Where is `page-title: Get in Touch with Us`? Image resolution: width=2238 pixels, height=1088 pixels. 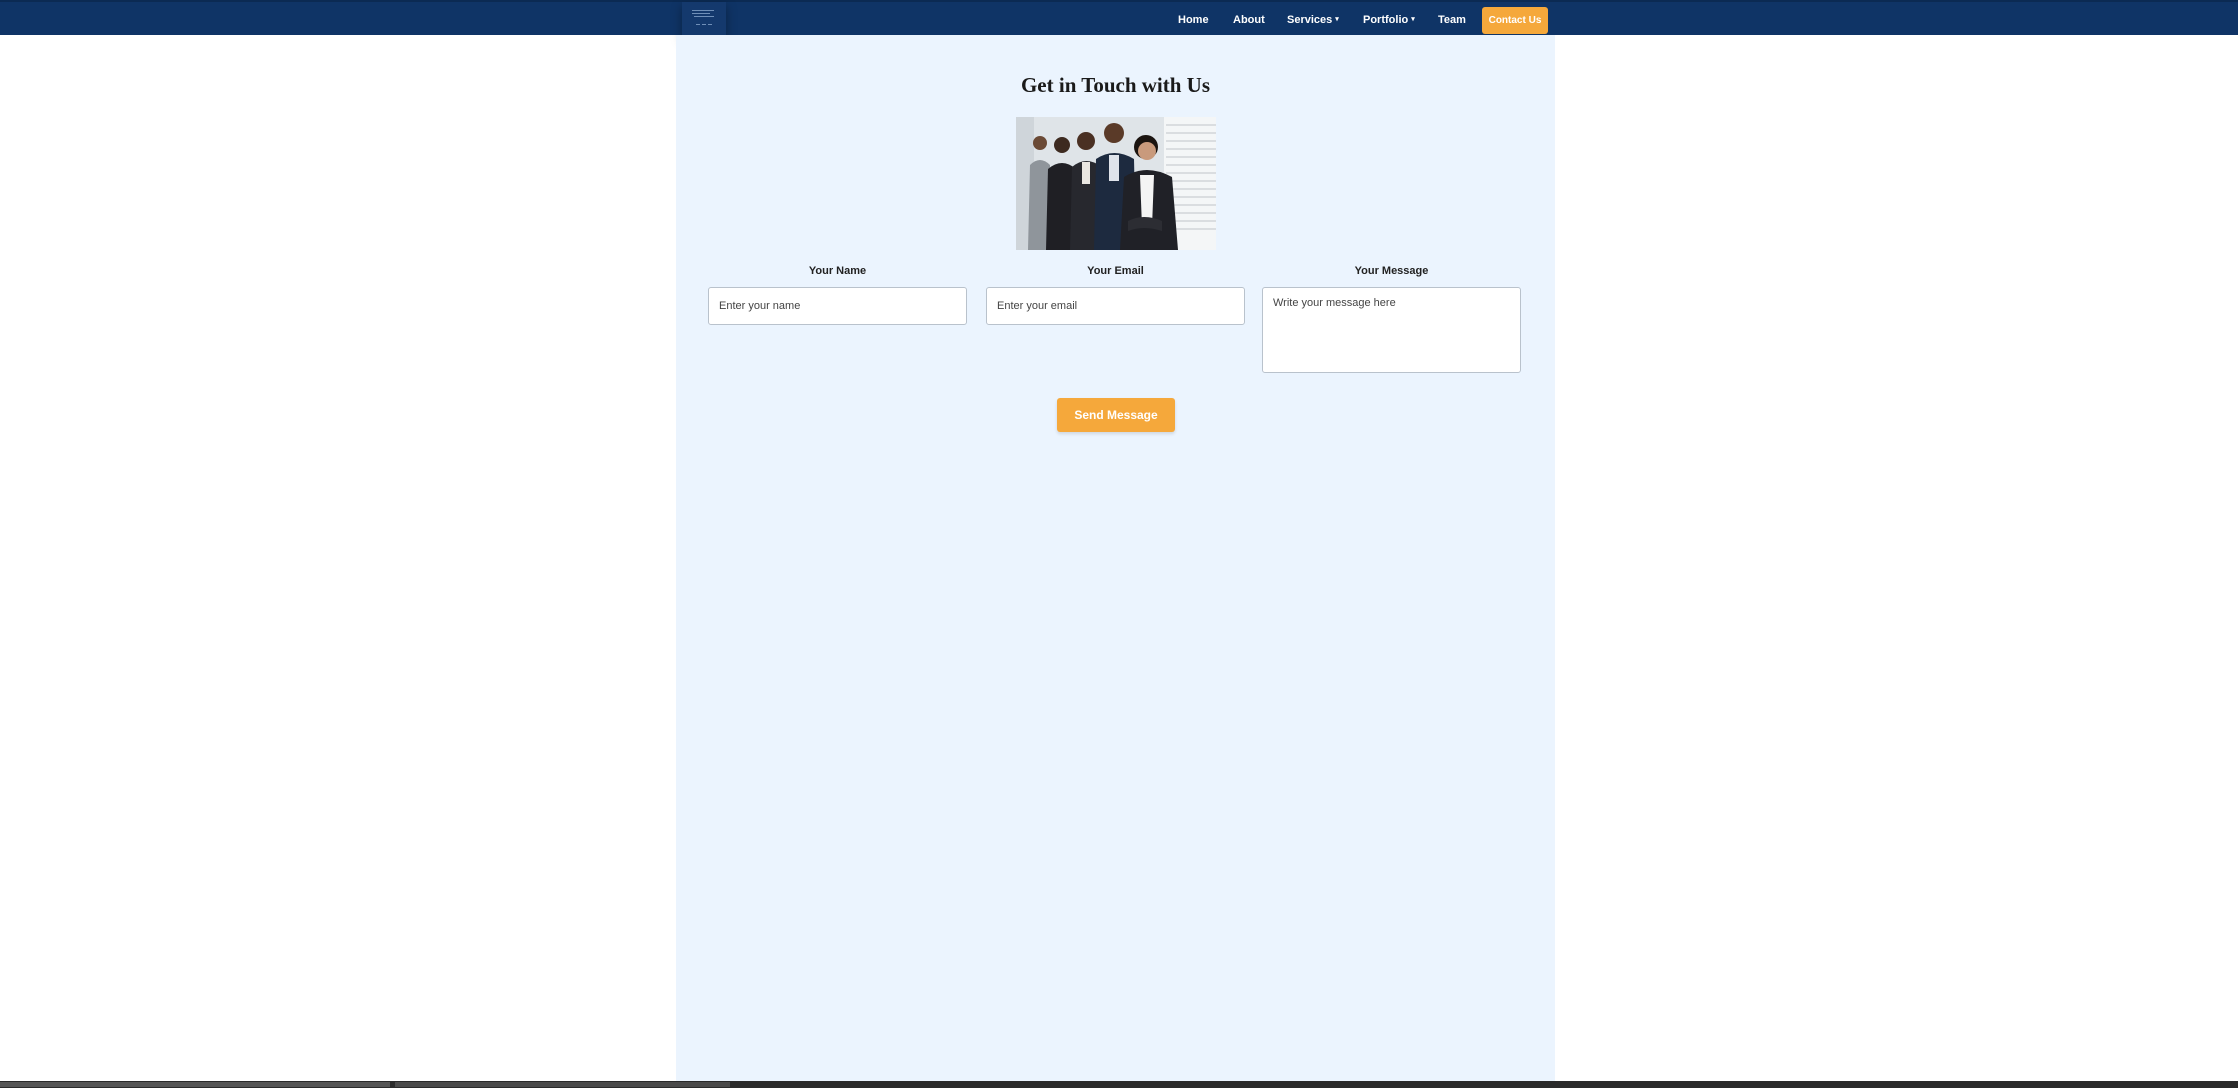 page-title: Get in Touch with Us is located at coordinates (1115, 85).